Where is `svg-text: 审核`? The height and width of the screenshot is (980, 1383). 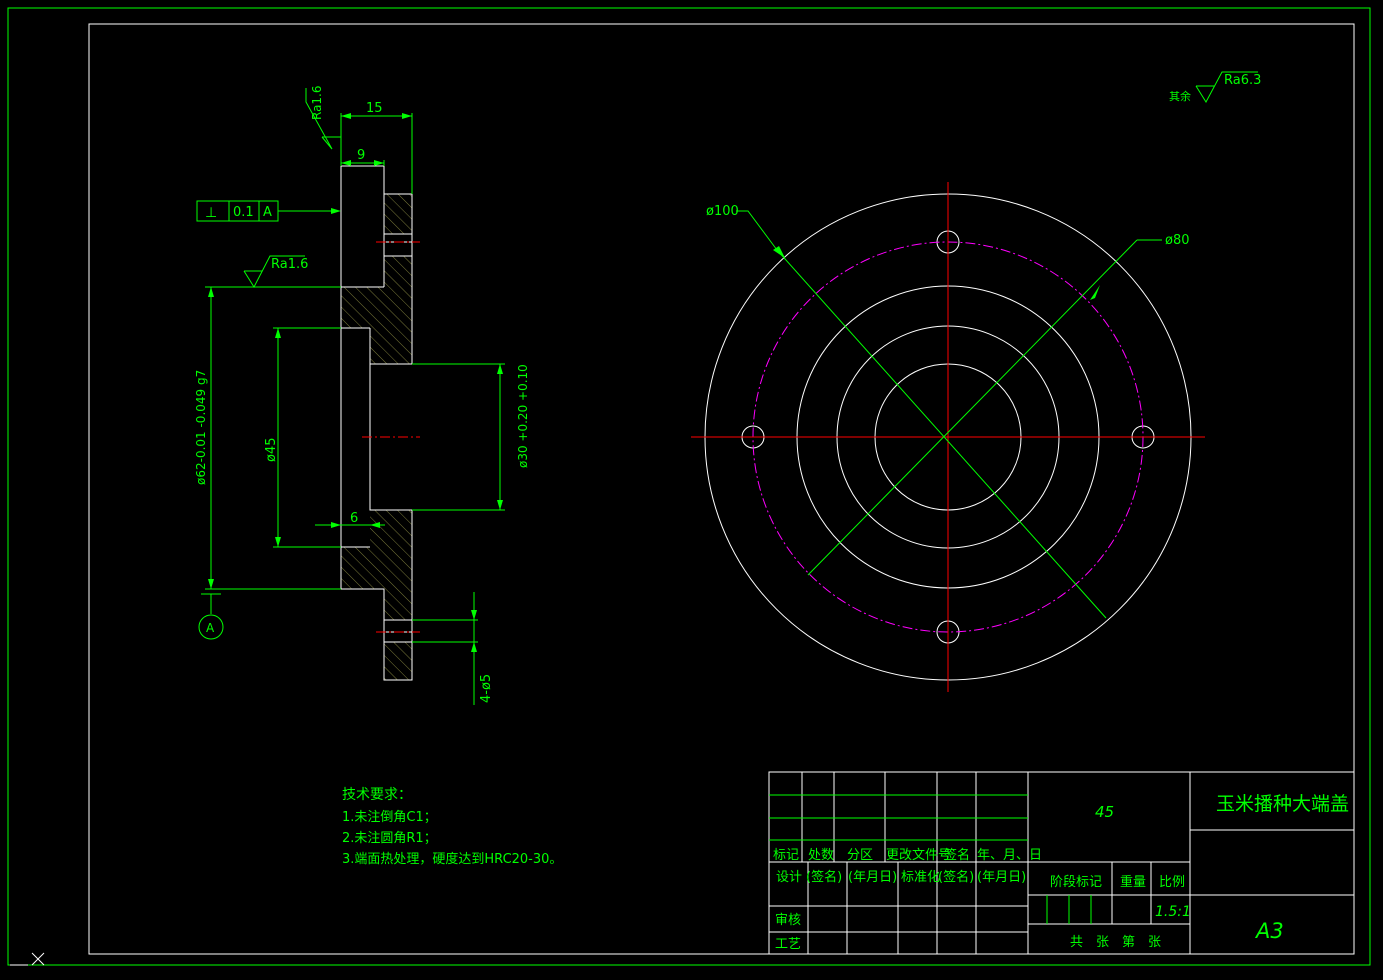
svg-text: 审核 is located at coordinates (788, 920).